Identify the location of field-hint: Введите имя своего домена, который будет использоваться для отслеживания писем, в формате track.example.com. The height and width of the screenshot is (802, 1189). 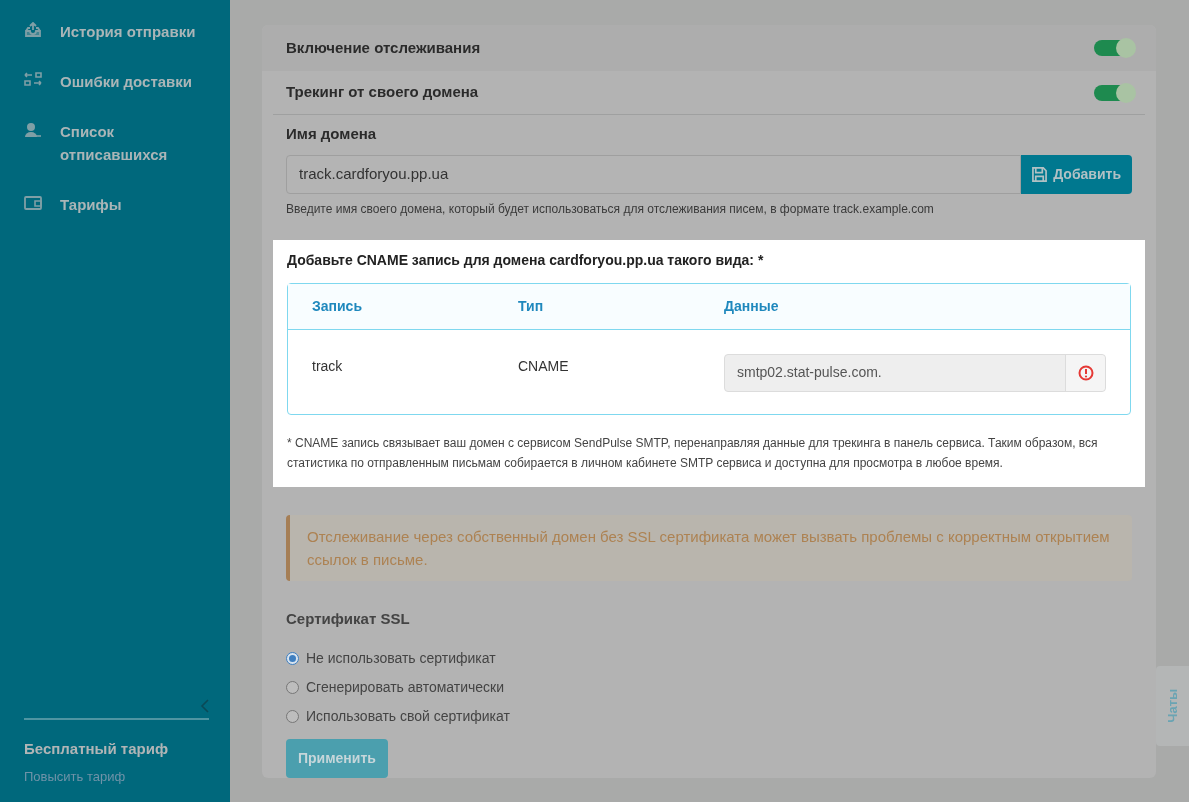
(610, 209).